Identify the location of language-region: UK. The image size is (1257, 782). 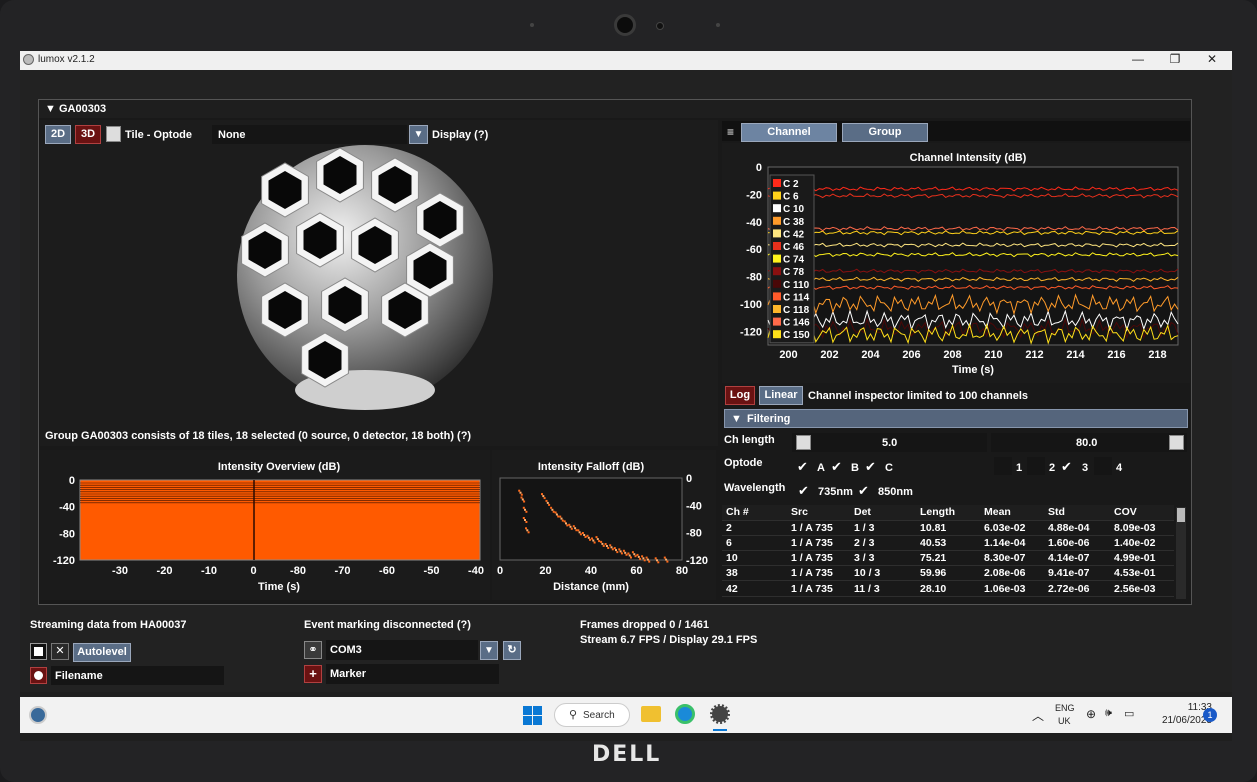
(1064, 721).